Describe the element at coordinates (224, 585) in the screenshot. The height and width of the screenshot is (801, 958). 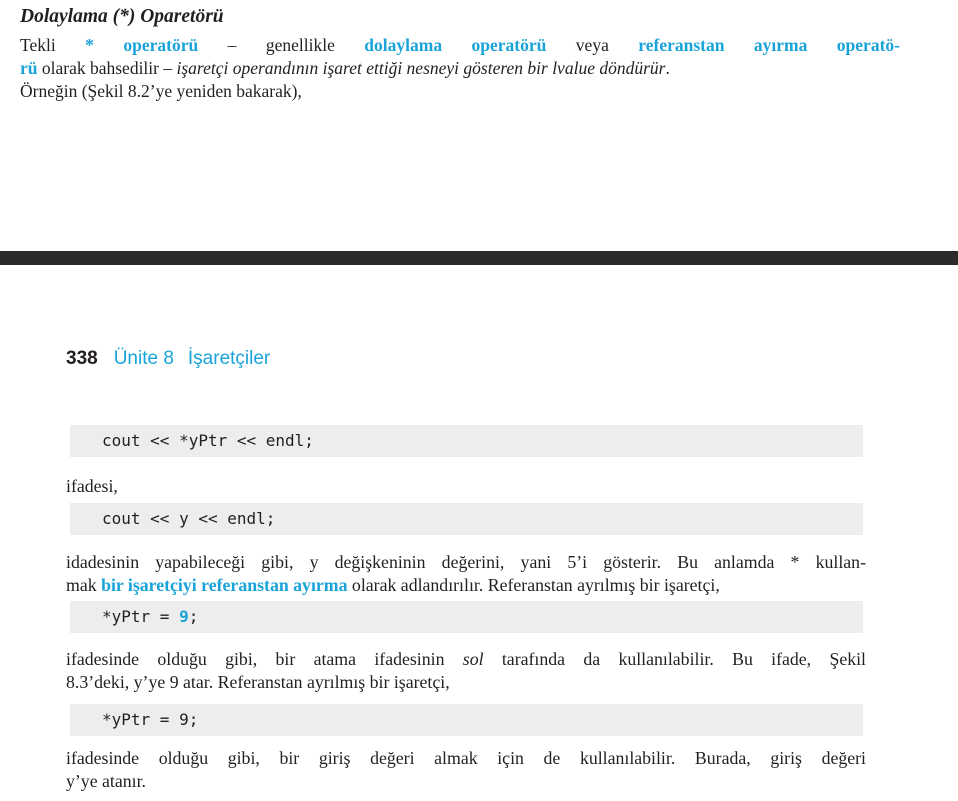
I see `term-dereferencing: bir işaretçiyi referanstan ayırma` at that location.